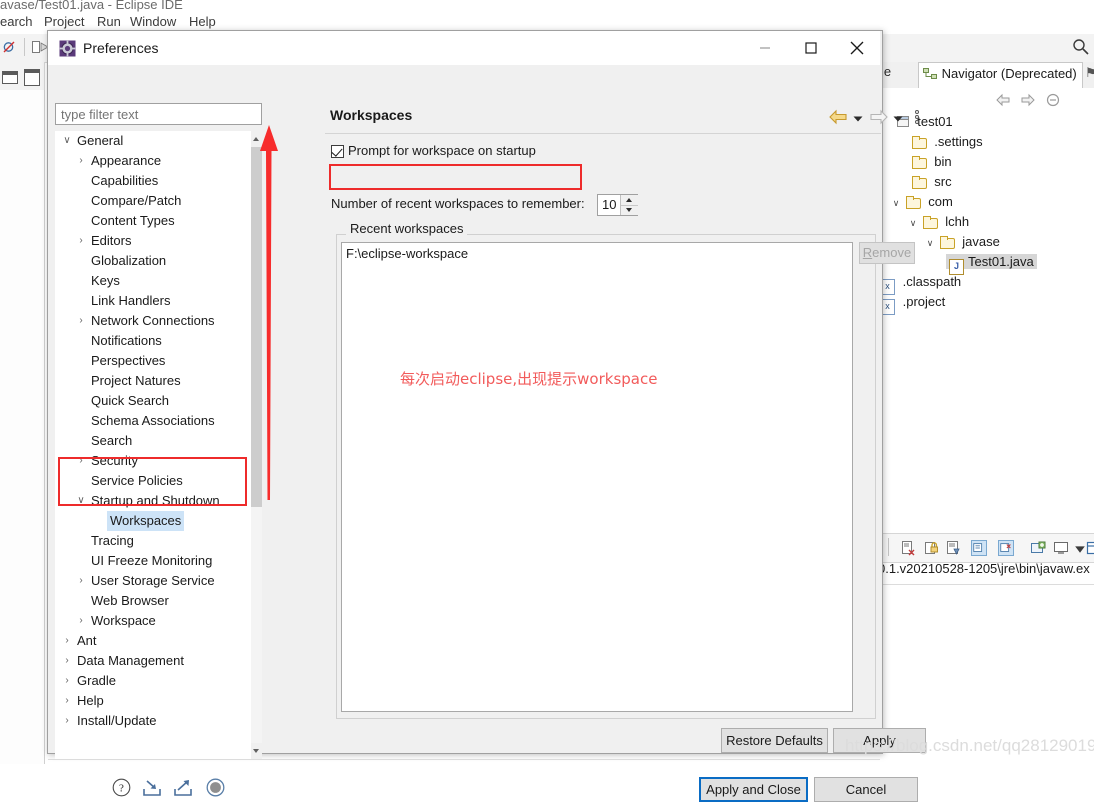 The width and height of the screenshot is (1094, 802). I want to click on tree-row-label: test01, so click(934, 121).